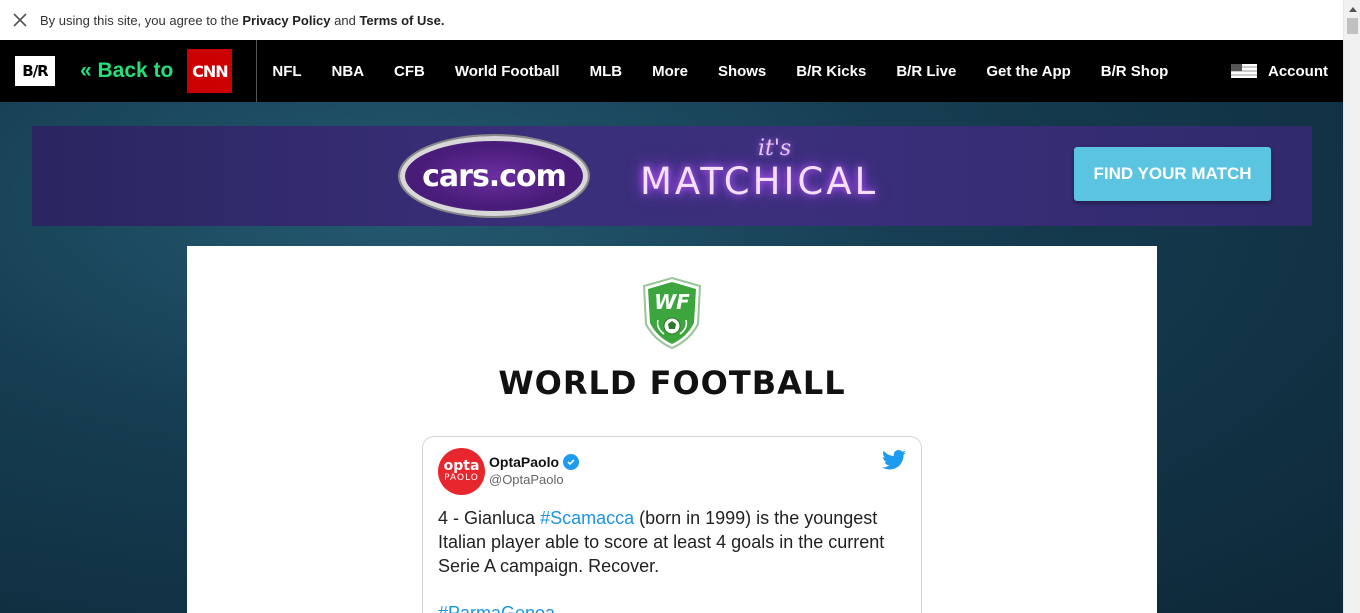  What do you see at coordinates (496, 607) in the screenshot?
I see `hashtag-parmagenoa: #ParmaGenoa` at bounding box center [496, 607].